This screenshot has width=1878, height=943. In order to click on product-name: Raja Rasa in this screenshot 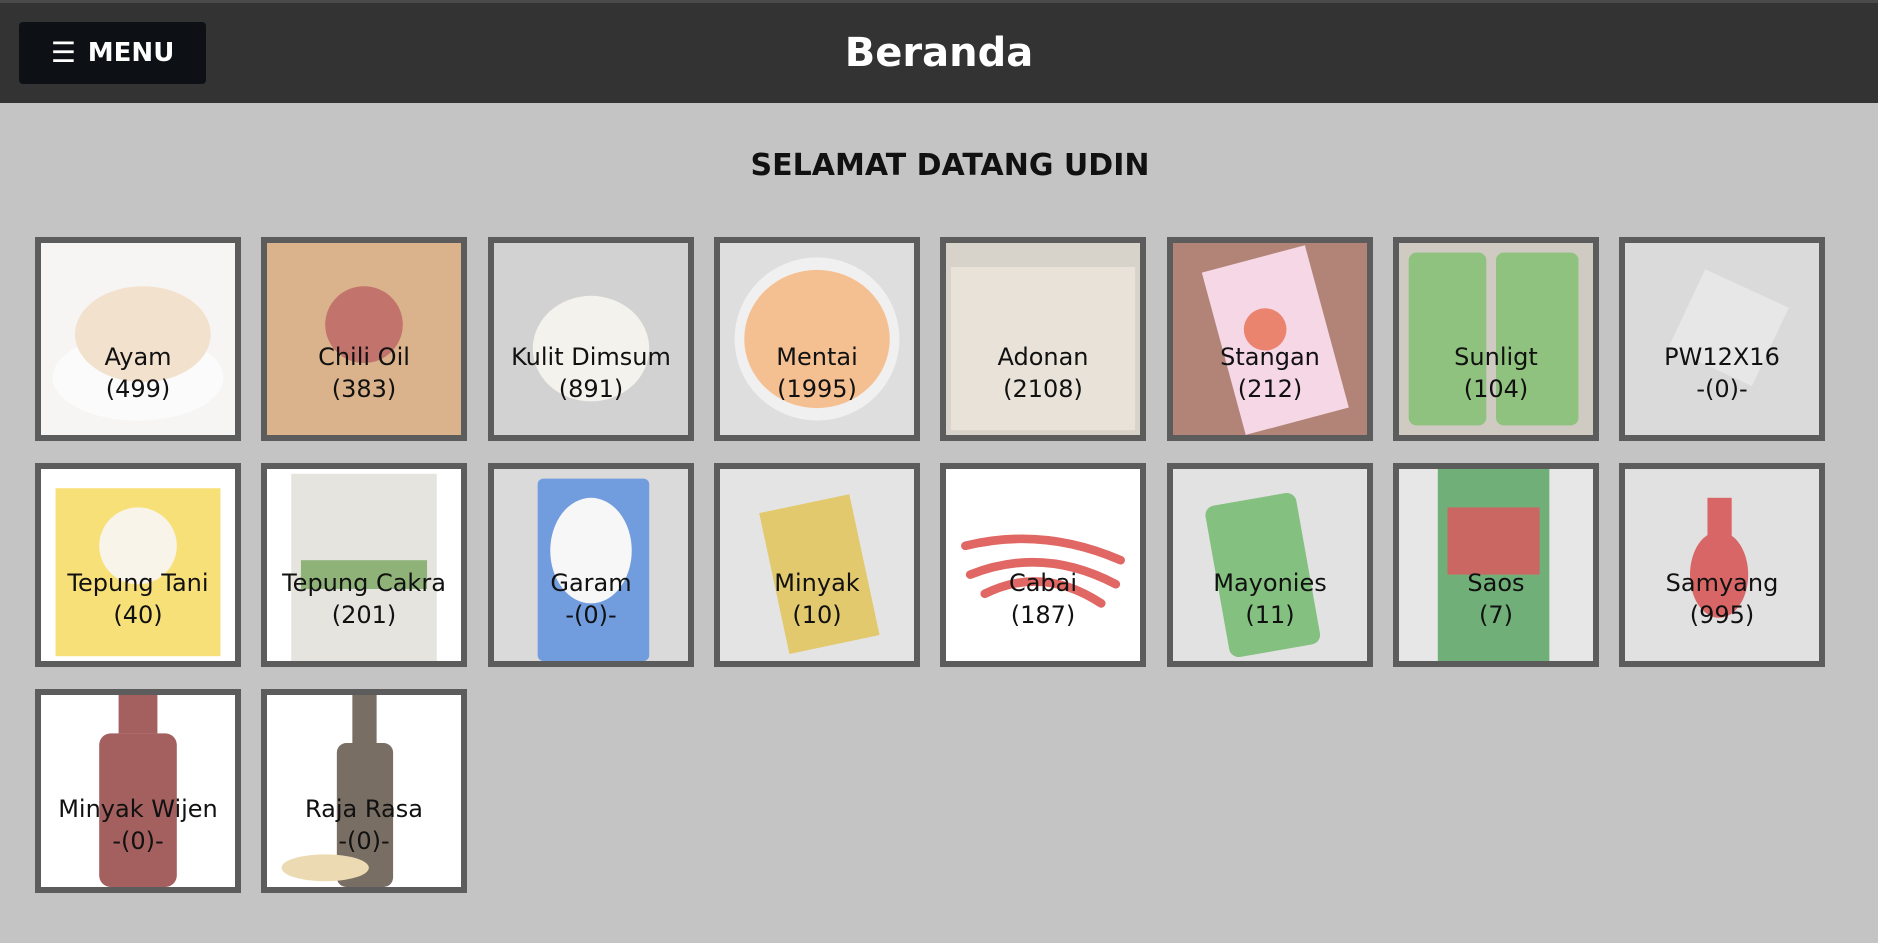, I will do `click(364, 809)`.